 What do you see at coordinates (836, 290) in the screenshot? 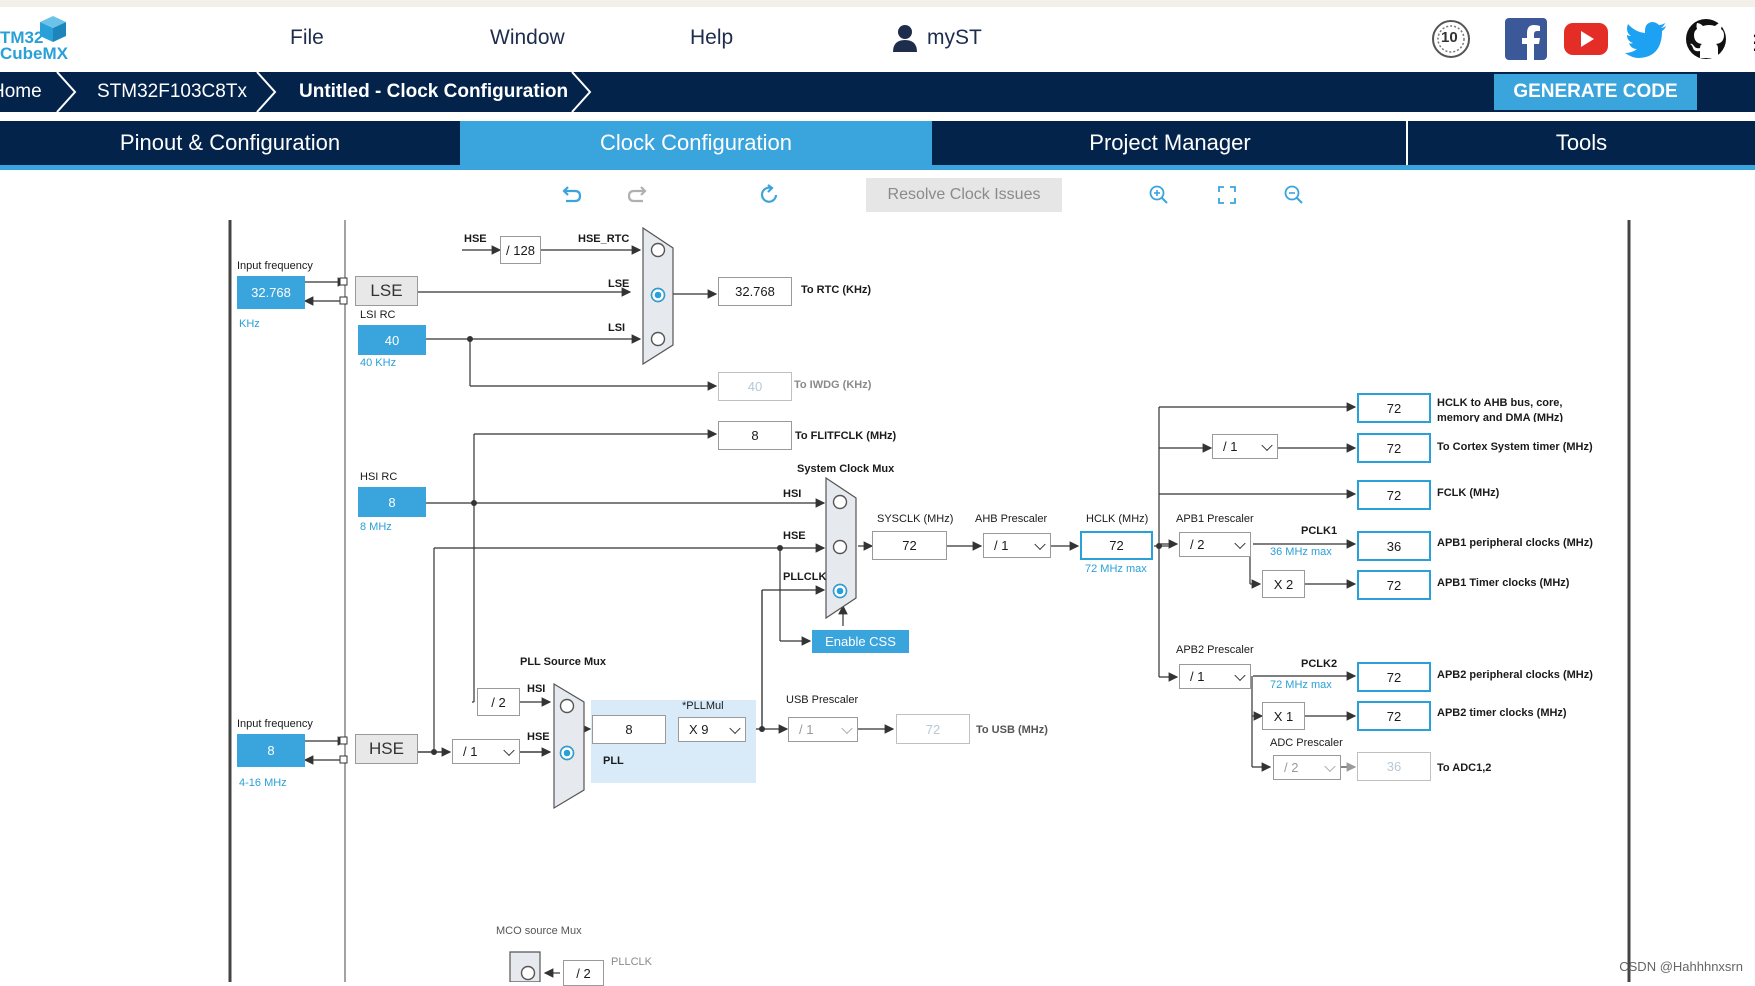
I see `rtc-output-label: To RTC (KHz)` at bounding box center [836, 290].